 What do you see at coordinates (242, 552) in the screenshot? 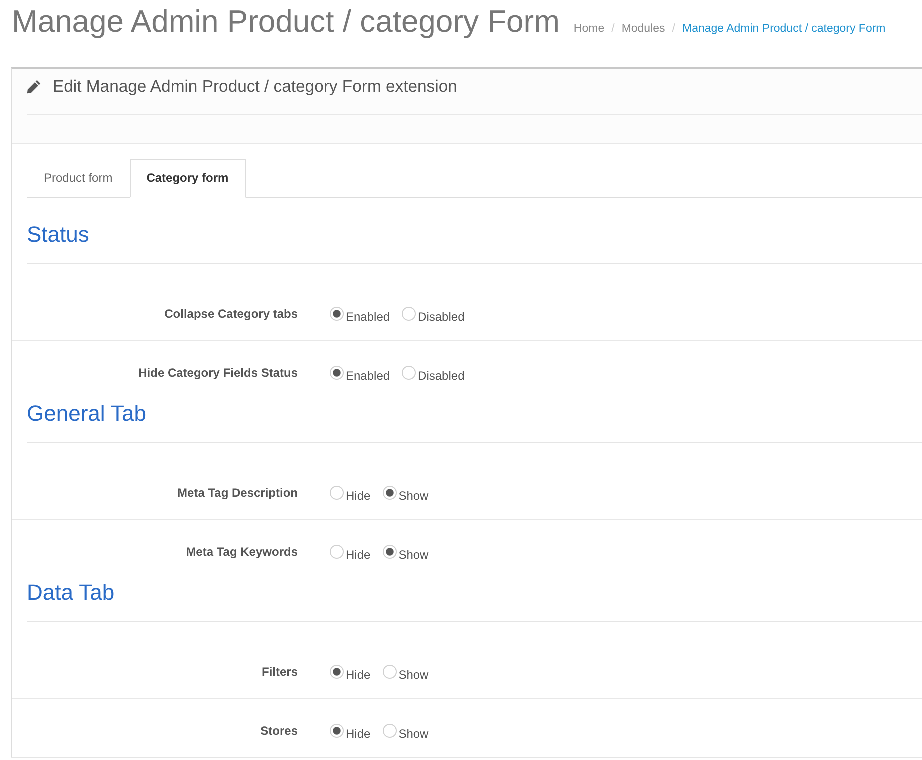
I see `field-label: Meta Tag Keywords` at bounding box center [242, 552].